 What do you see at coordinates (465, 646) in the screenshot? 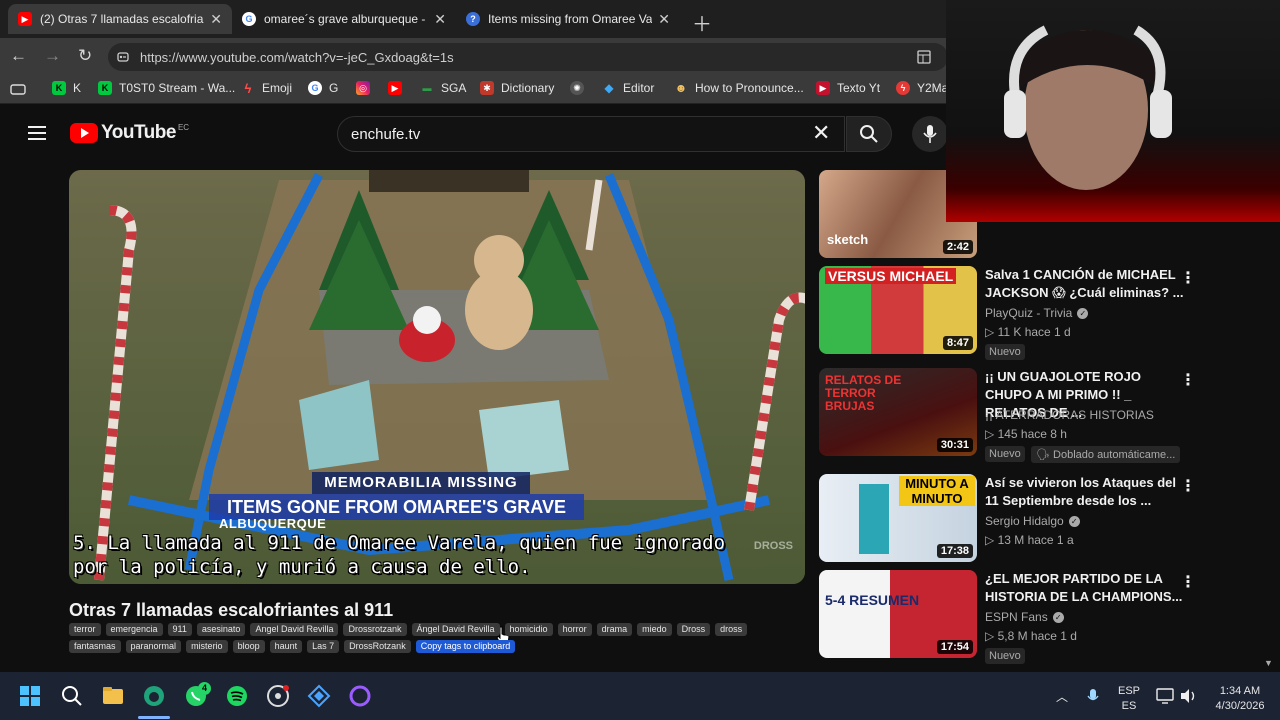
I see `copy-tags-button: Copy tags to clipboard` at bounding box center [465, 646].